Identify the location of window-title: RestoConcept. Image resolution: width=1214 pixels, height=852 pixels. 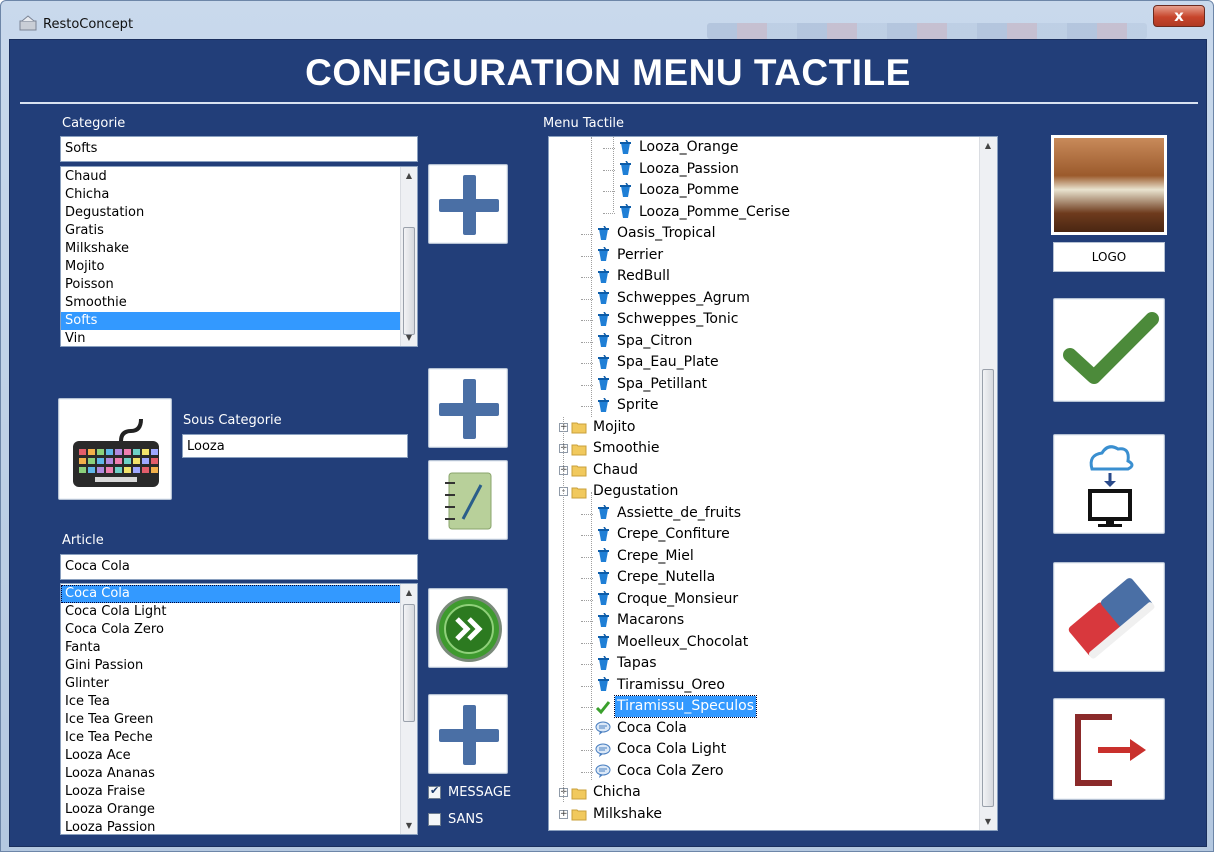
(88, 24).